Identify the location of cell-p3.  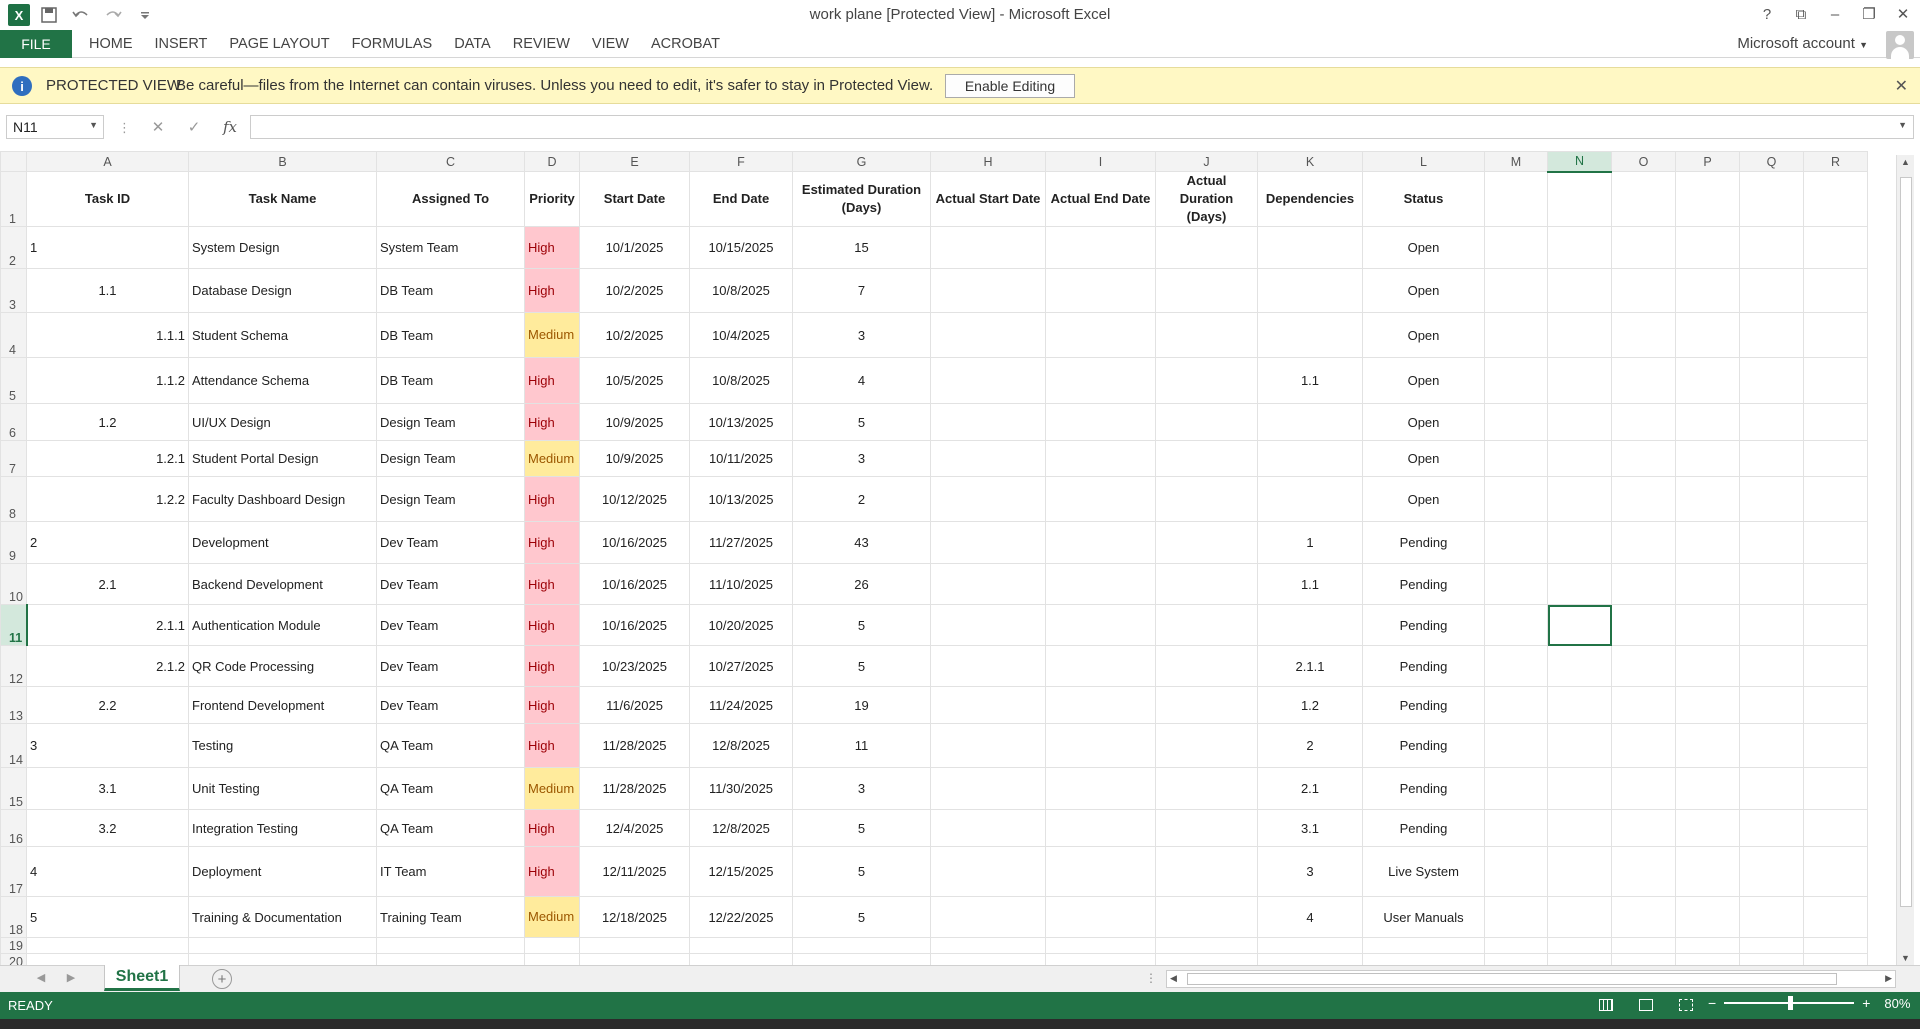
(1707, 290).